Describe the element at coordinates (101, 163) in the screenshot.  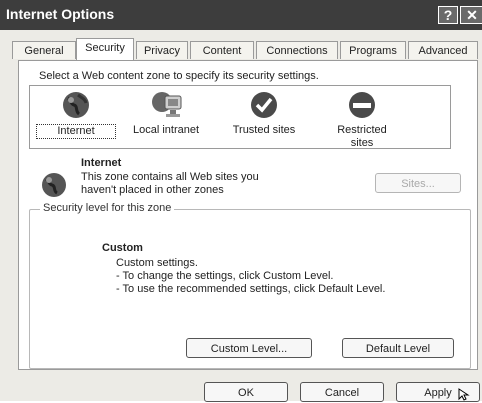
I see `zone-title: Internet` at that location.